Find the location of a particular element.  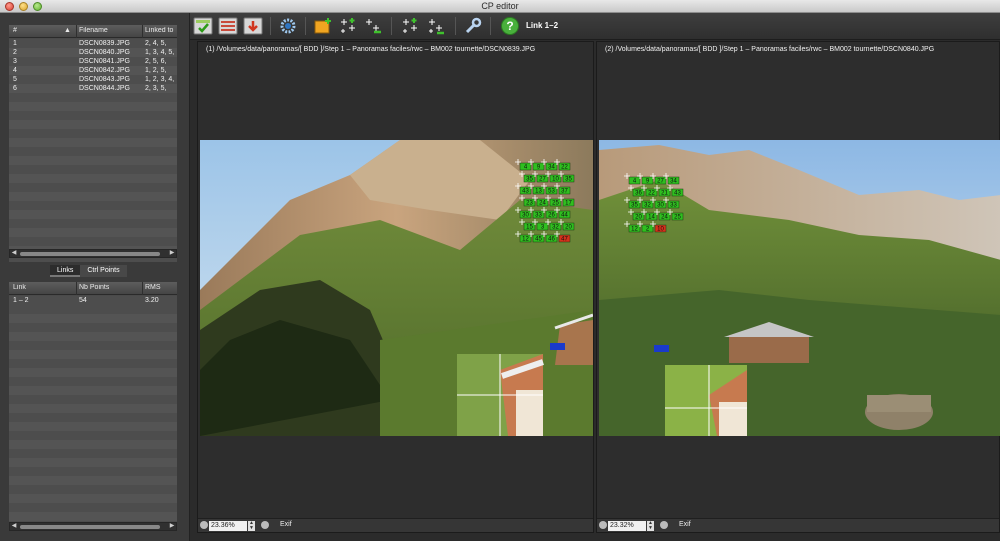

right-zoom-input: 23.32% is located at coordinates (627, 526).